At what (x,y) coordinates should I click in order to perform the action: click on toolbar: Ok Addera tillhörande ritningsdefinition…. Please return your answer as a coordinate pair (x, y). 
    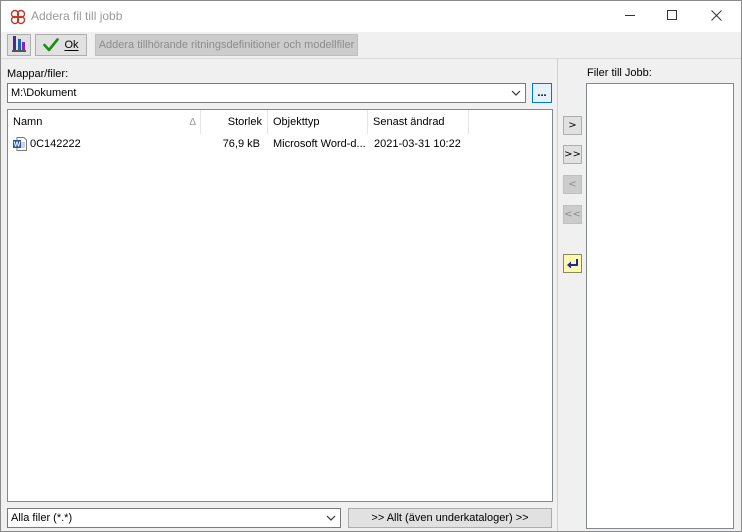
    Looking at the image, I should click on (371, 45).